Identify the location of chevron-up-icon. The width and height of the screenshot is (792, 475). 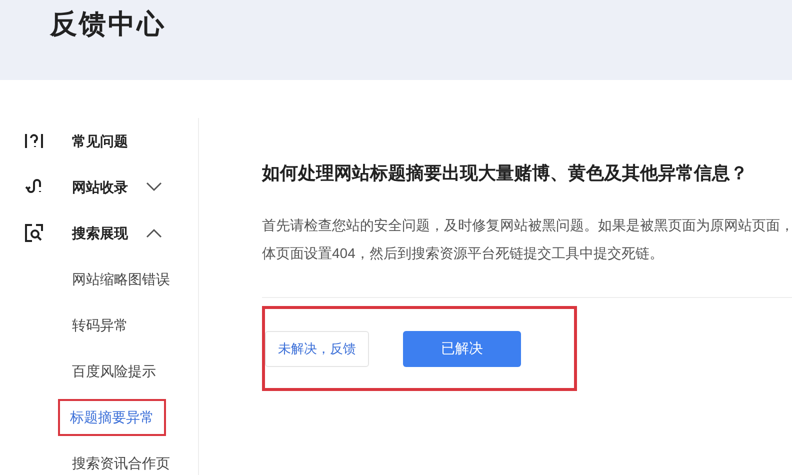
(154, 233).